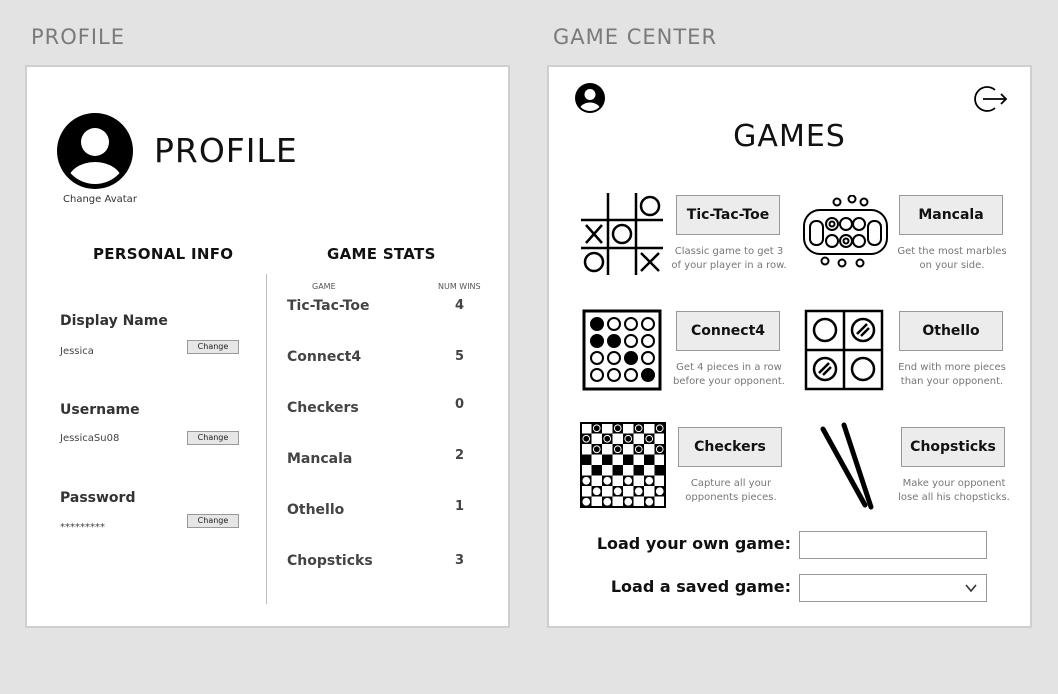 The image size is (1058, 694). I want to click on description-line: opponents pieces., so click(731, 497).